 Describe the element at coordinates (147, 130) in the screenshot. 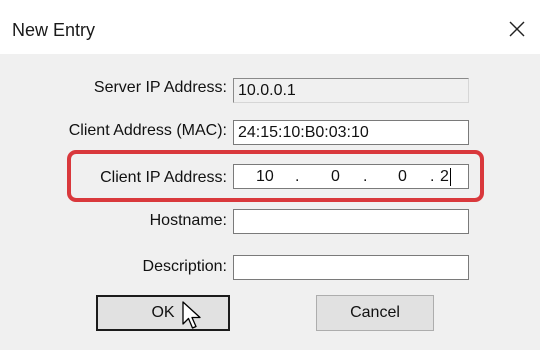

I see `client-mac-label: Client Address (MAC):` at that location.